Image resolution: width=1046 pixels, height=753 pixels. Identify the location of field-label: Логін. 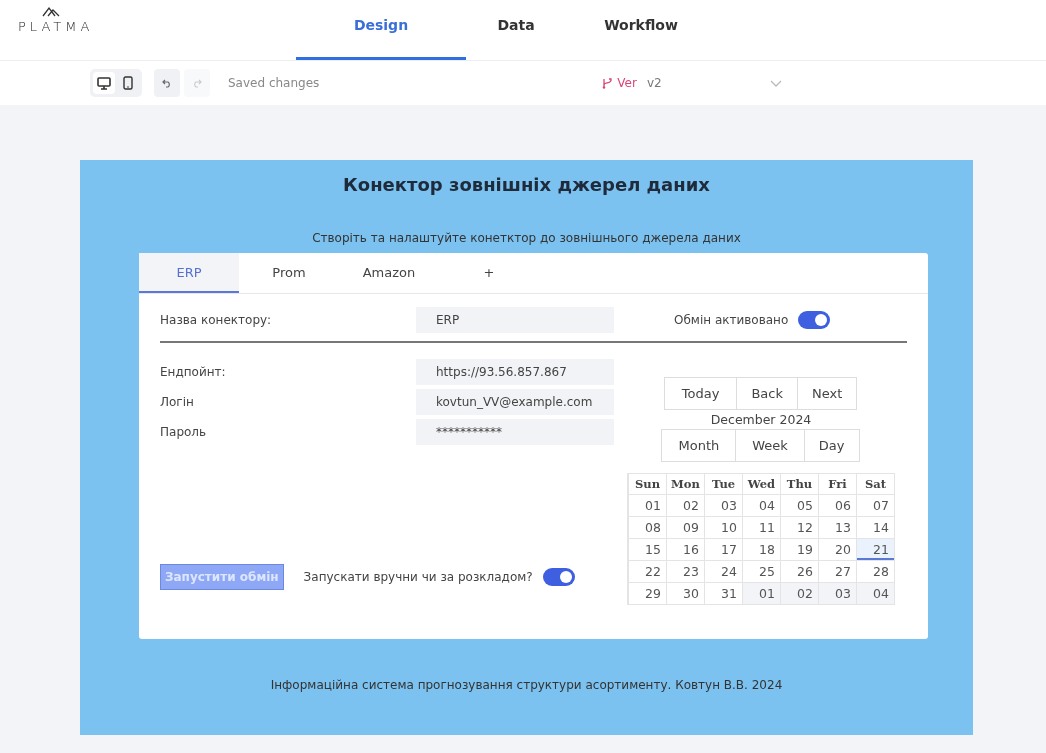
(177, 402).